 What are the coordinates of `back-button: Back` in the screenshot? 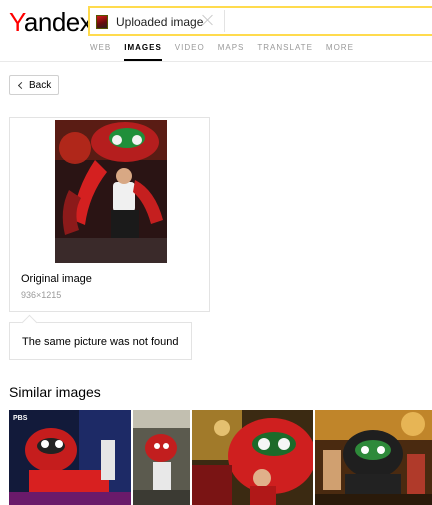 It's located at (34, 85).